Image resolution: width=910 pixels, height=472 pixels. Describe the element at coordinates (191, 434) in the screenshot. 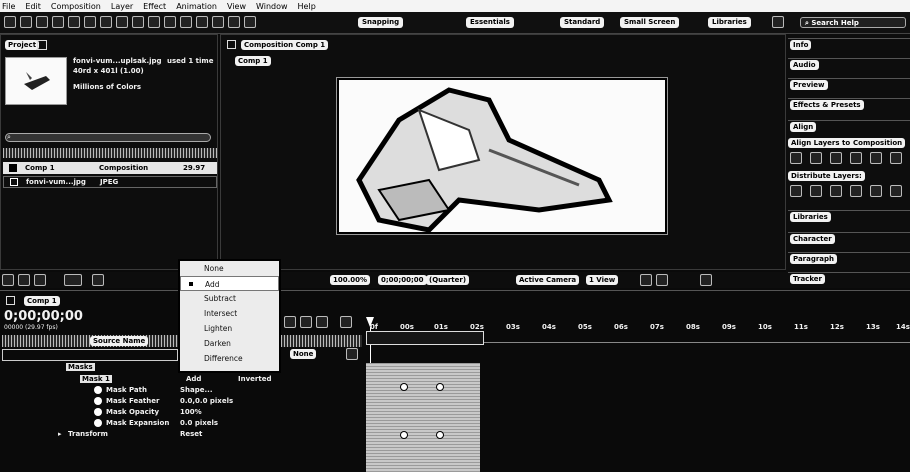

I see `transform-reset: Reset` at that location.